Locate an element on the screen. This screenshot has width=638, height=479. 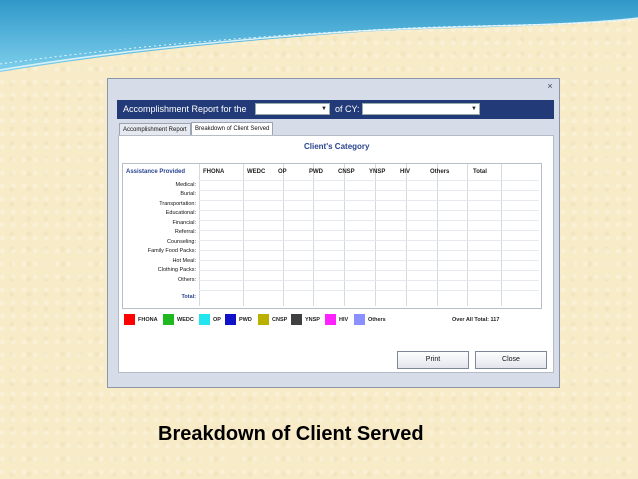
legend-label-others: Others is located at coordinates (377, 320).